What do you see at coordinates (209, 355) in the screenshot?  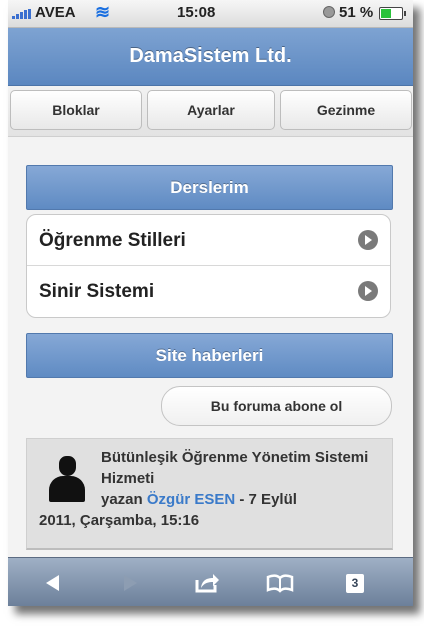 I see `news-heading: Site haberleri` at bounding box center [209, 355].